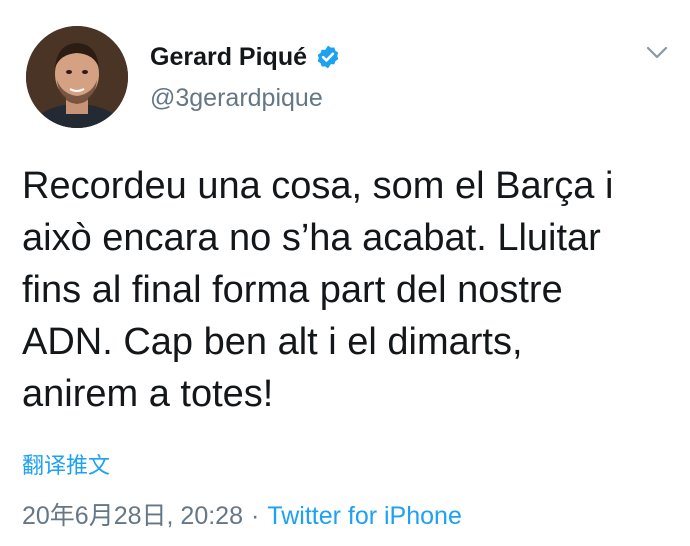  I want to click on chevron-down-icon, so click(657, 53).